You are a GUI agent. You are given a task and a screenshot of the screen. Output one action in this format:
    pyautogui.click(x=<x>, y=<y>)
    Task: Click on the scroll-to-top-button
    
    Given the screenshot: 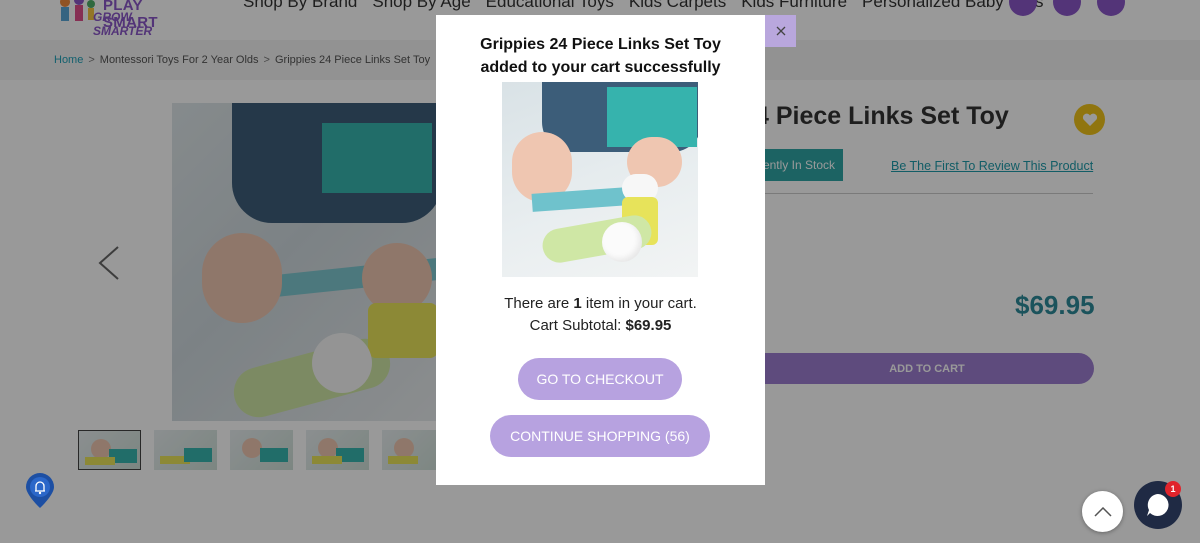 What is the action you would take?
    pyautogui.click(x=1102, y=511)
    